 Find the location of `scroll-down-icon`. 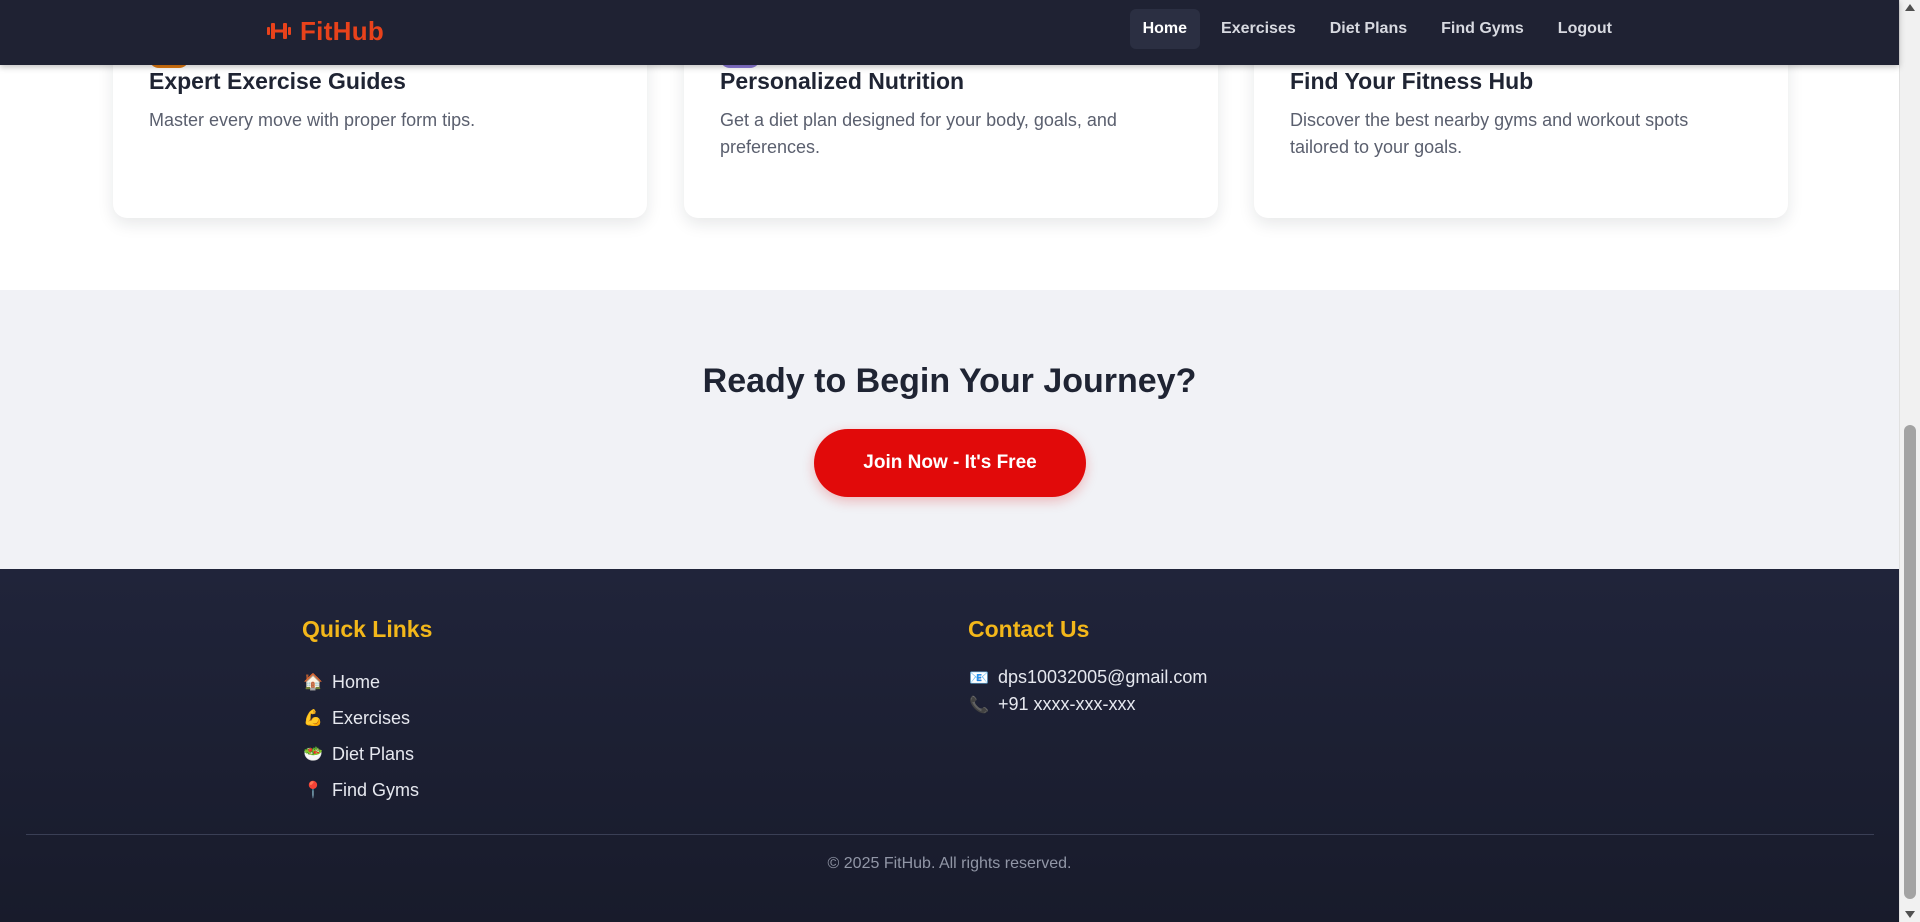

scroll-down-icon is located at coordinates (1910, 914).